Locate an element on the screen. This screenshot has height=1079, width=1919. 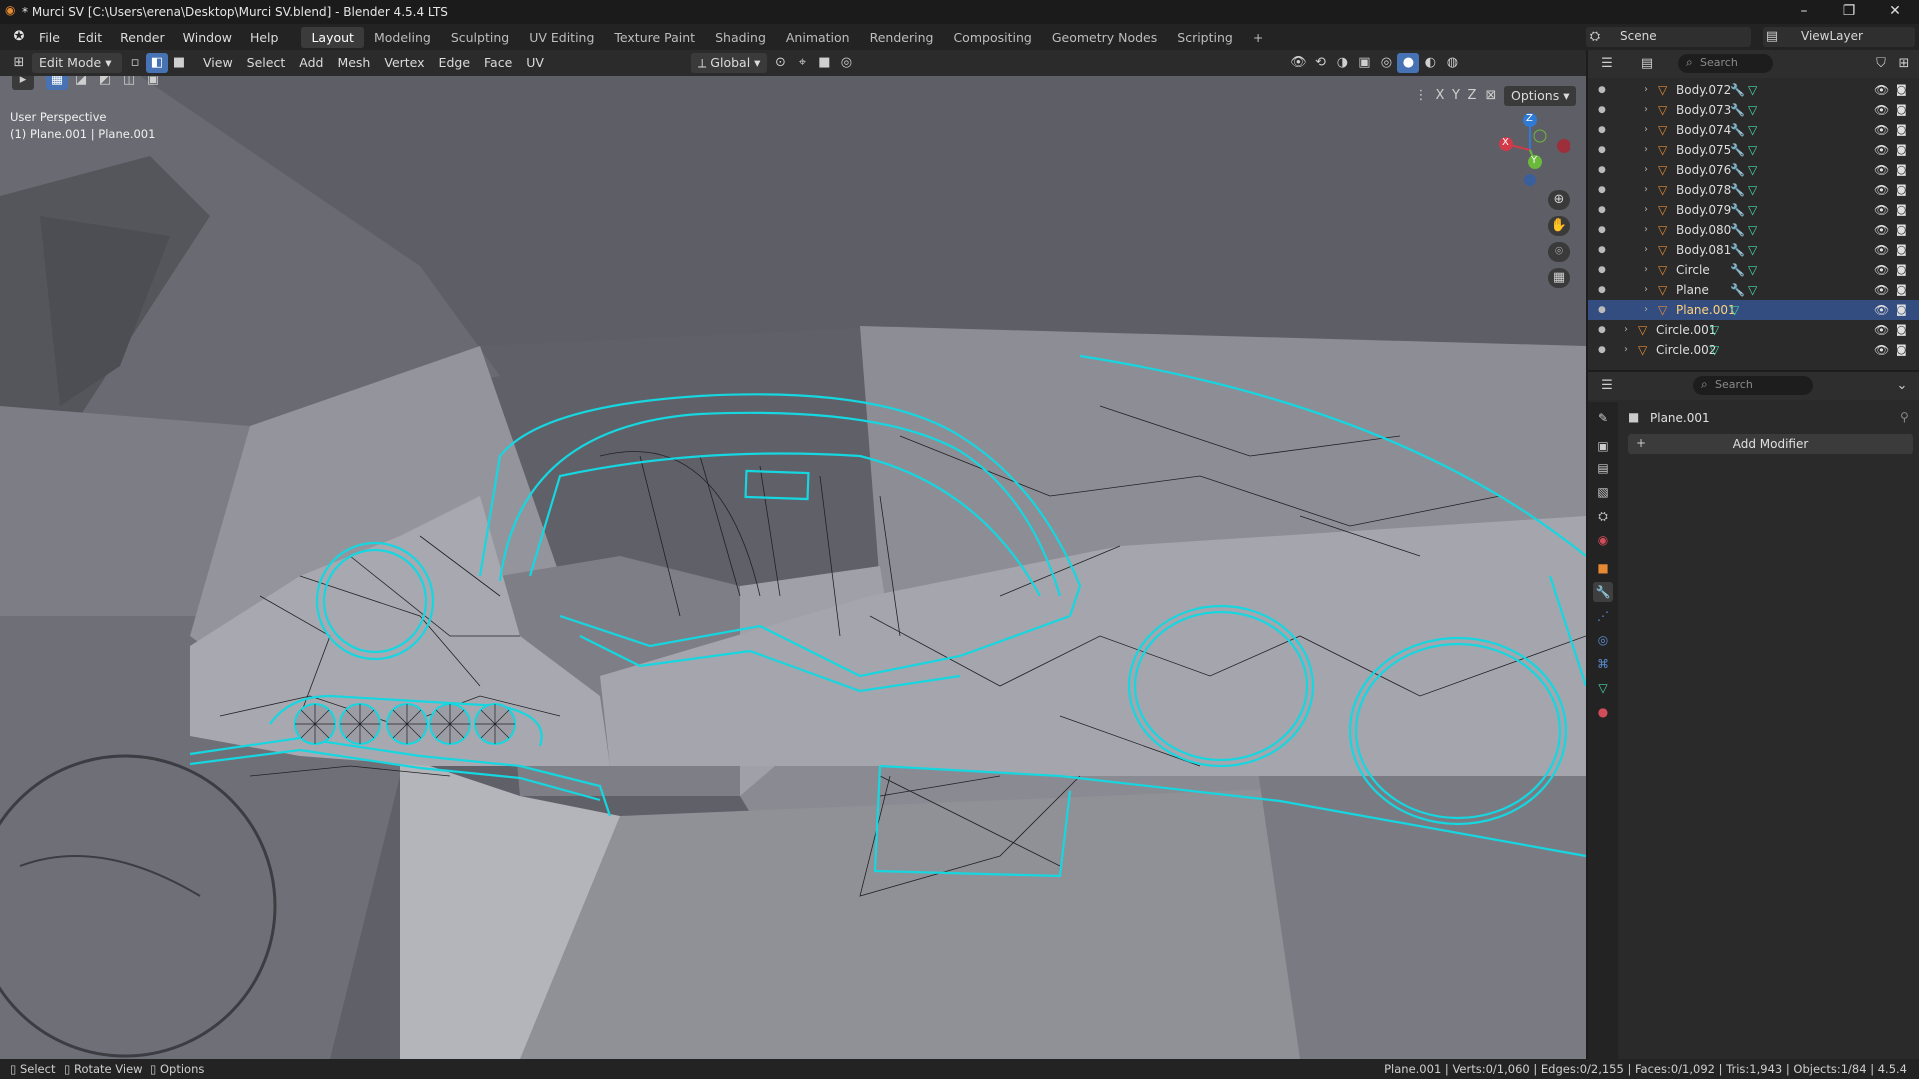
view-layer-tab-icon: ▧ is located at coordinates (1603, 492).